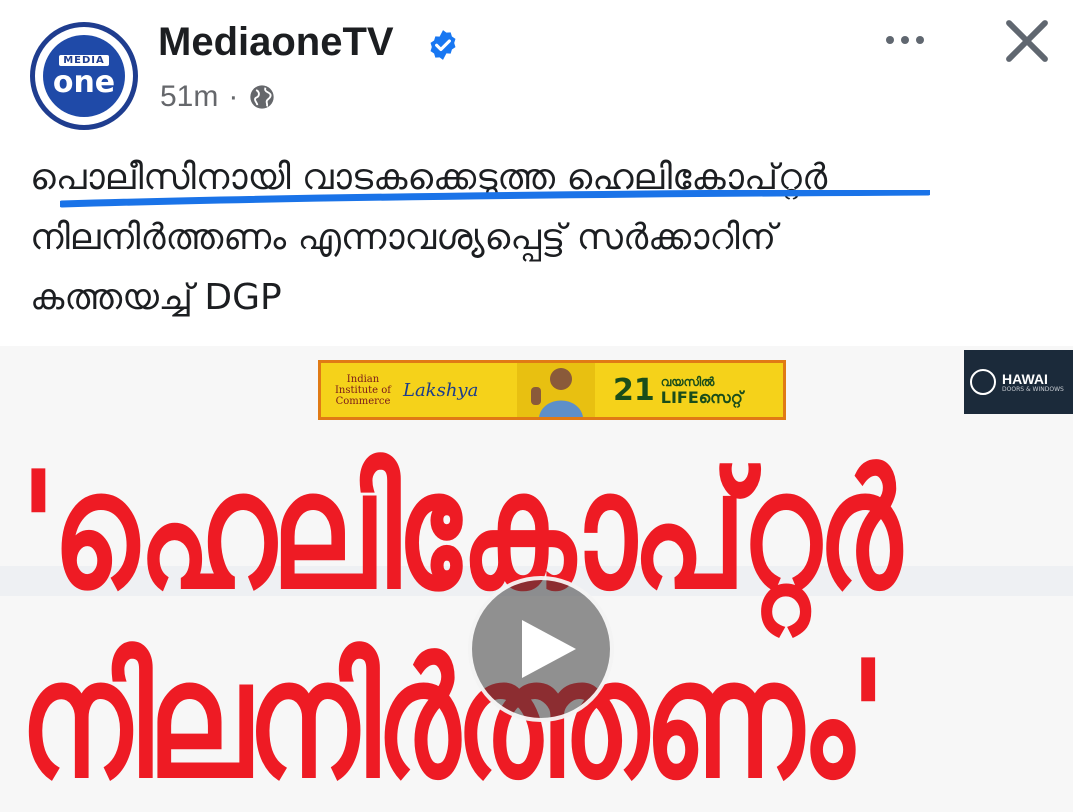 Image resolution: width=1073 pixels, height=812 pixels. I want to click on ad-offer: 21 വയസിൽ LIFEസെറ്റ്, so click(678, 390).